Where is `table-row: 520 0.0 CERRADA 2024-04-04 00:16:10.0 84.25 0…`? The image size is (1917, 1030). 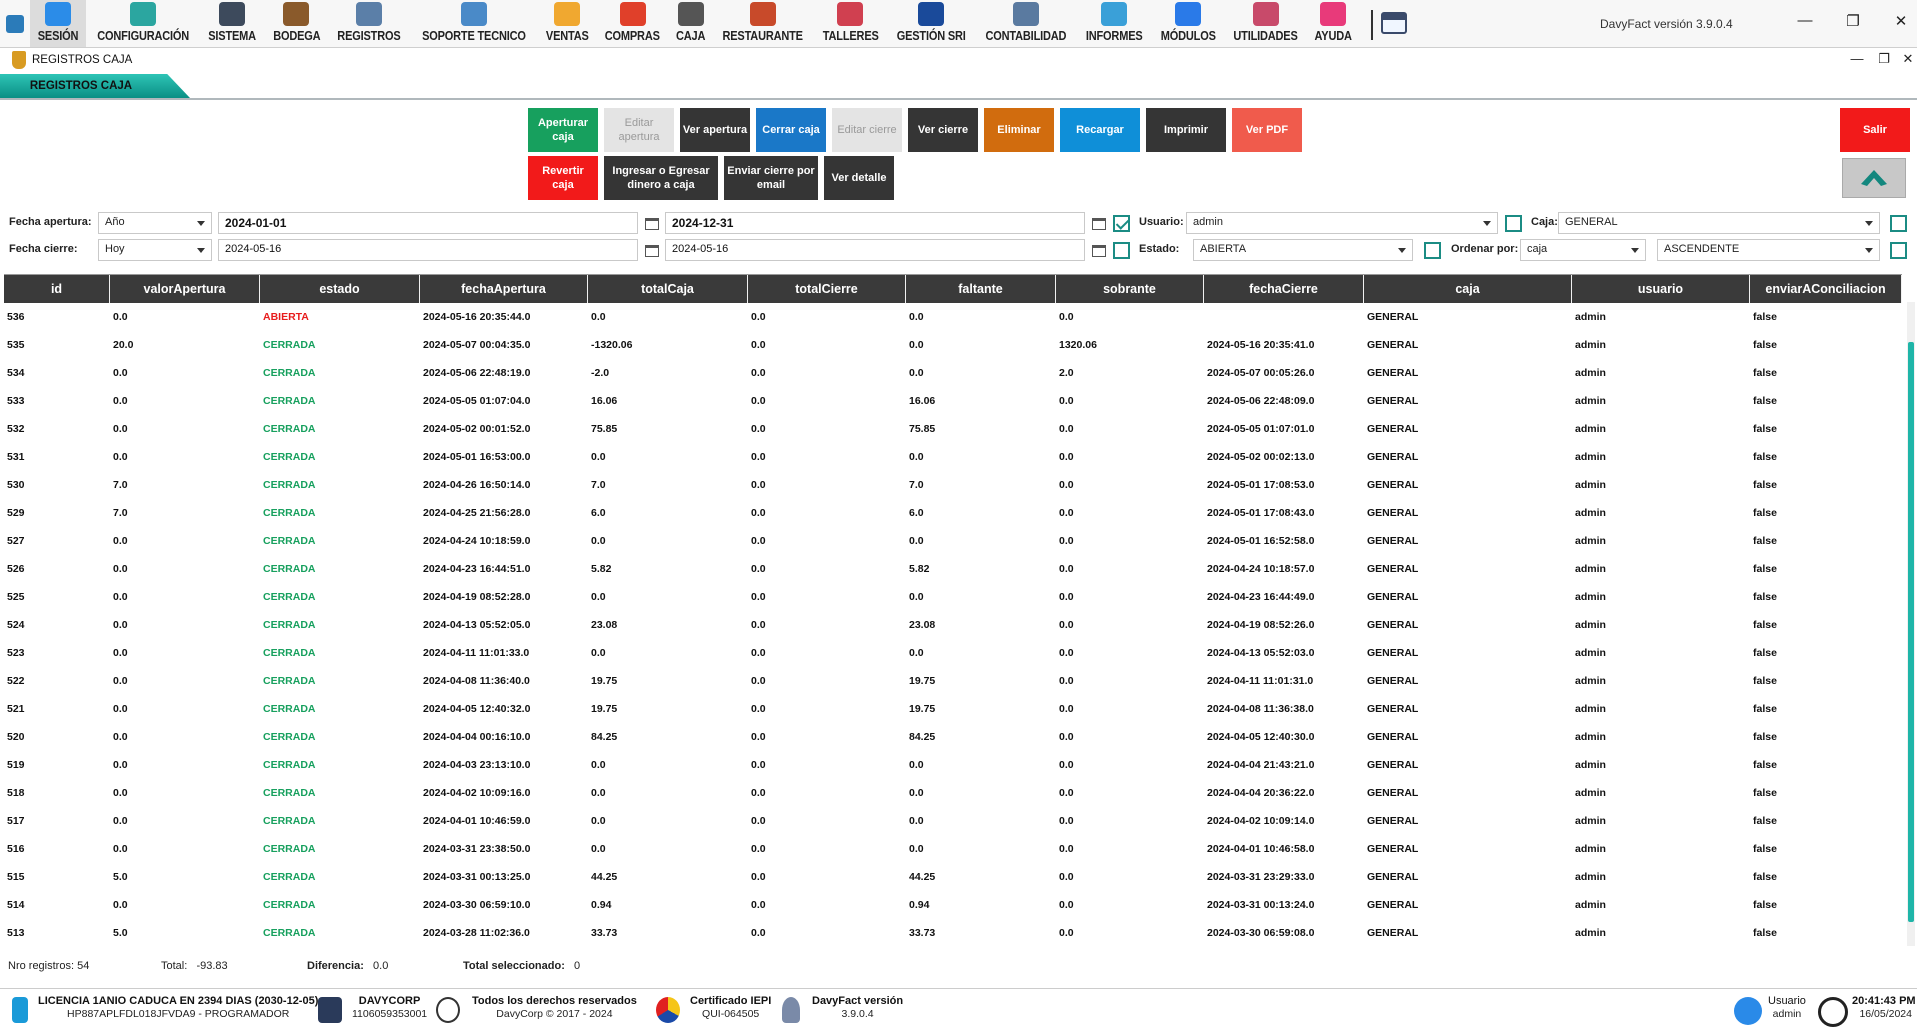 table-row: 520 0.0 CERRADA 2024-04-04 00:16:10.0 84.25 0… is located at coordinates (953, 737).